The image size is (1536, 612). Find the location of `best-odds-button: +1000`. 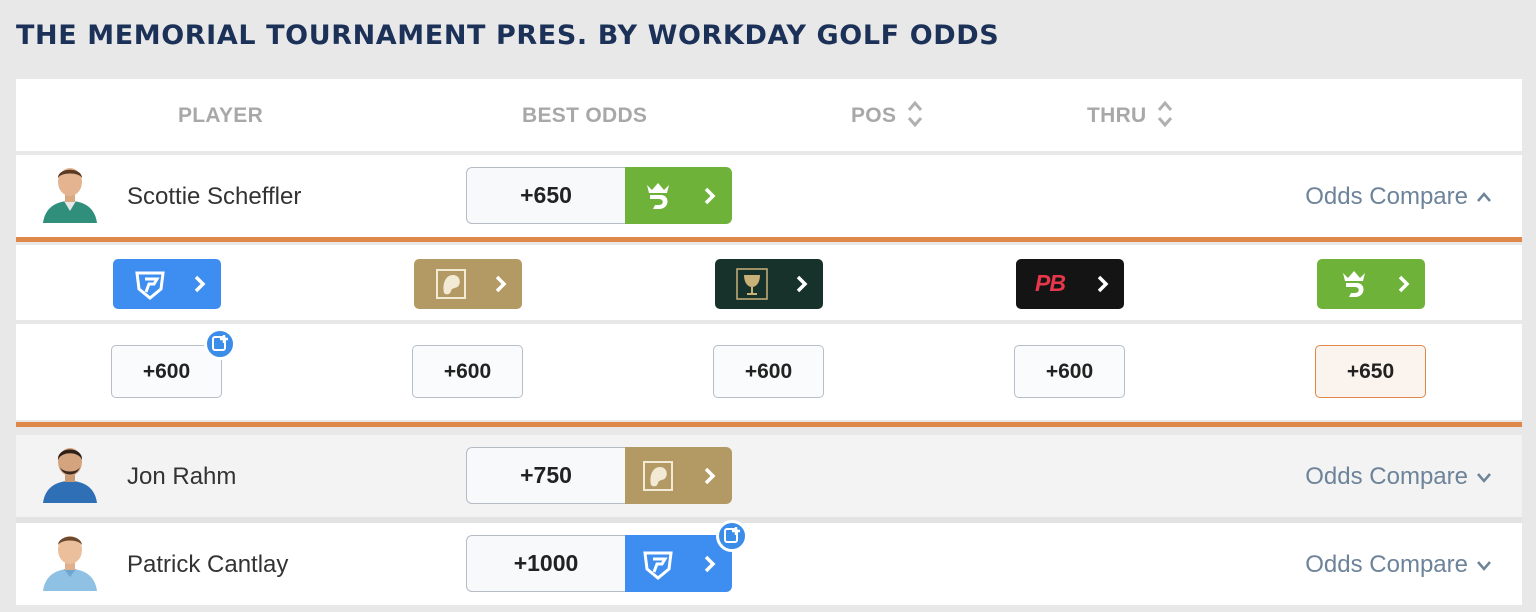

best-odds-button: +1000 is located at coordinates (599, 563).